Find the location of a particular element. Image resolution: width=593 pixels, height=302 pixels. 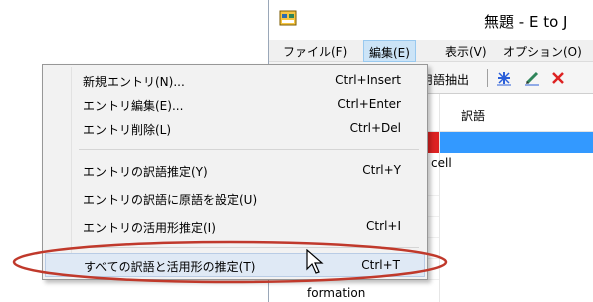

add-entry-icon is located at coordinates (504, 78).